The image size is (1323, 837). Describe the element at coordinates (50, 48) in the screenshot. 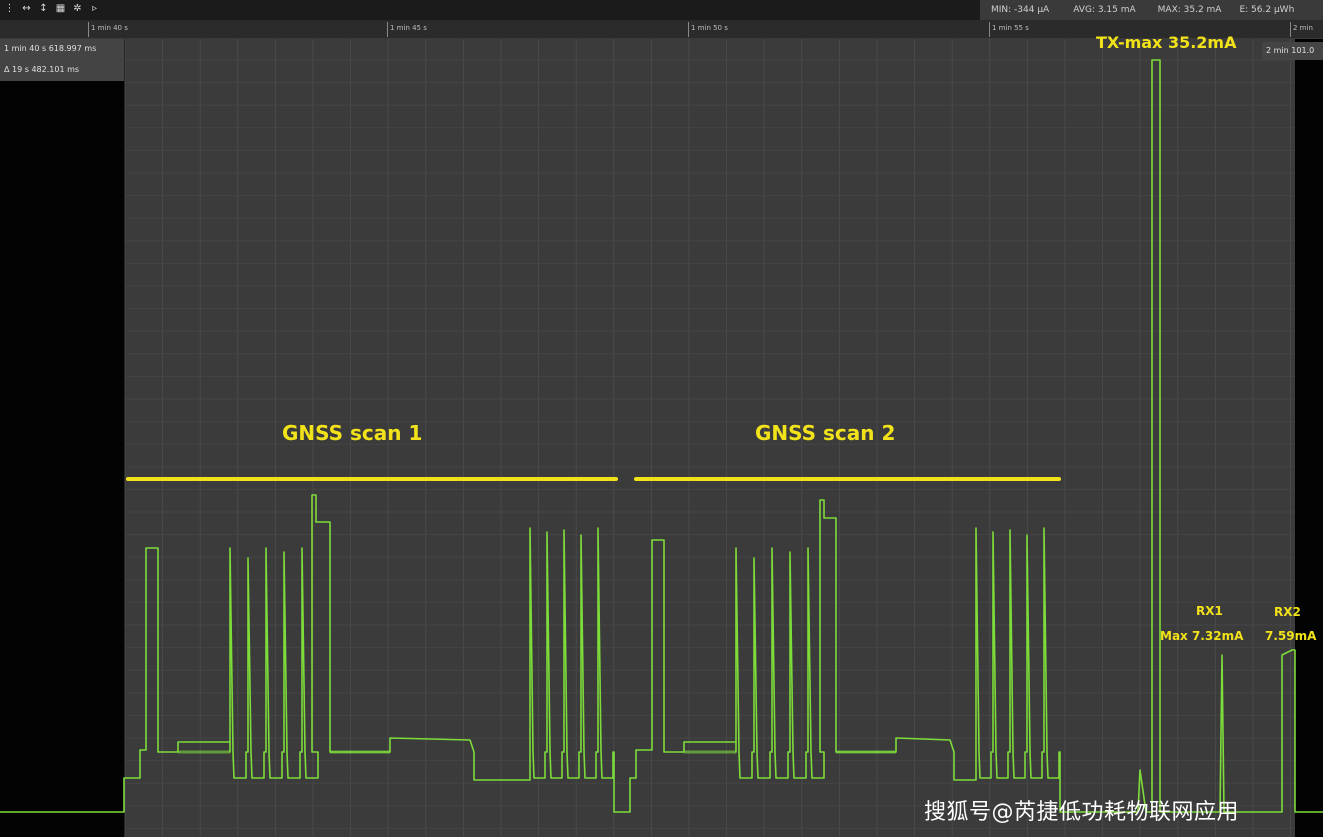

I see `cursor-start-time: 1 min 40 s 618.997 ms` at that location.